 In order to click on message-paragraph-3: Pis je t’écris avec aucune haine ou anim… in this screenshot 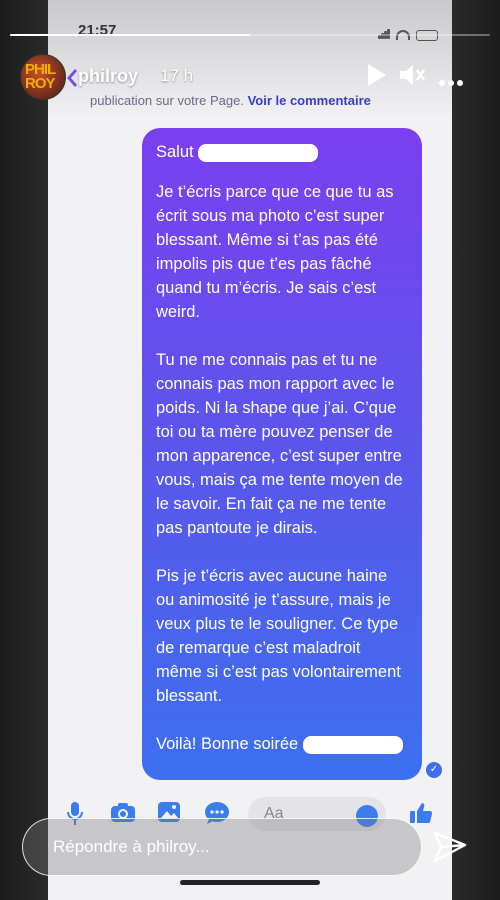, I will do `click(278, 636)`.